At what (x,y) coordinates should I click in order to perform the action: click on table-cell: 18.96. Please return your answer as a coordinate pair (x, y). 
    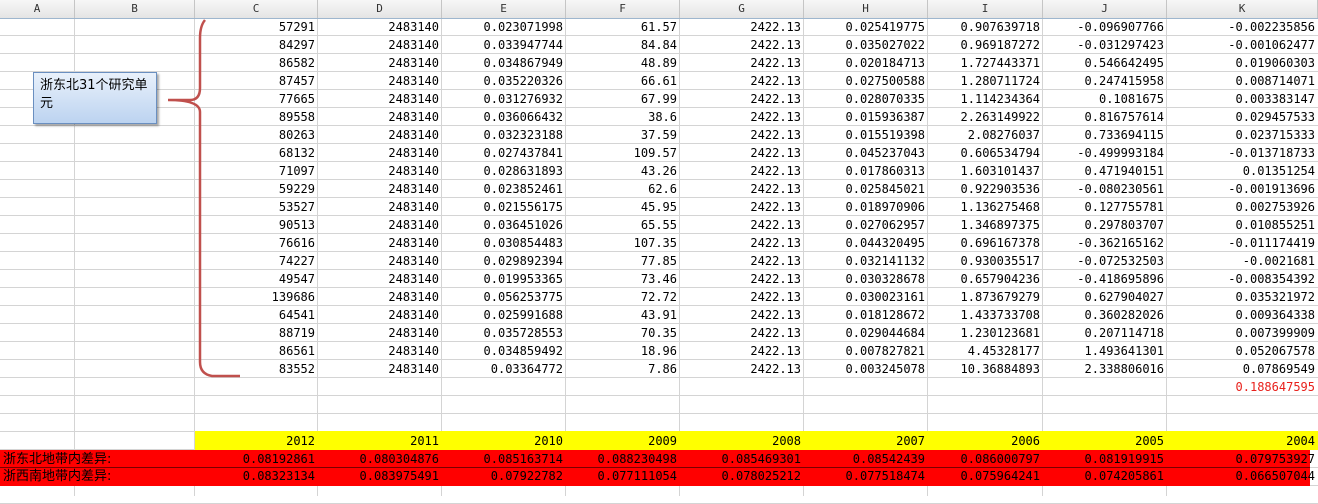
    Looking at the image, I should click on (623, 351).